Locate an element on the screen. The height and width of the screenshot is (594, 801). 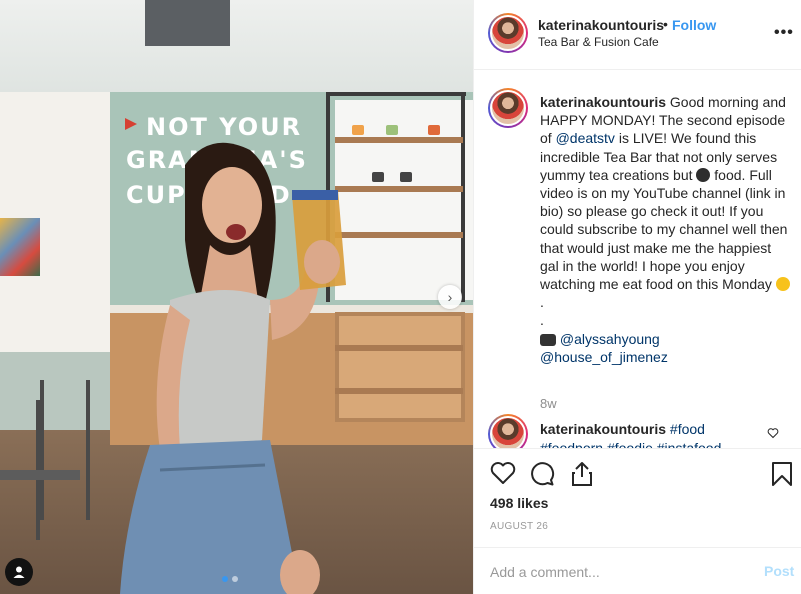
post-date: AUGUST 26 is located at coordinates (519, 526).